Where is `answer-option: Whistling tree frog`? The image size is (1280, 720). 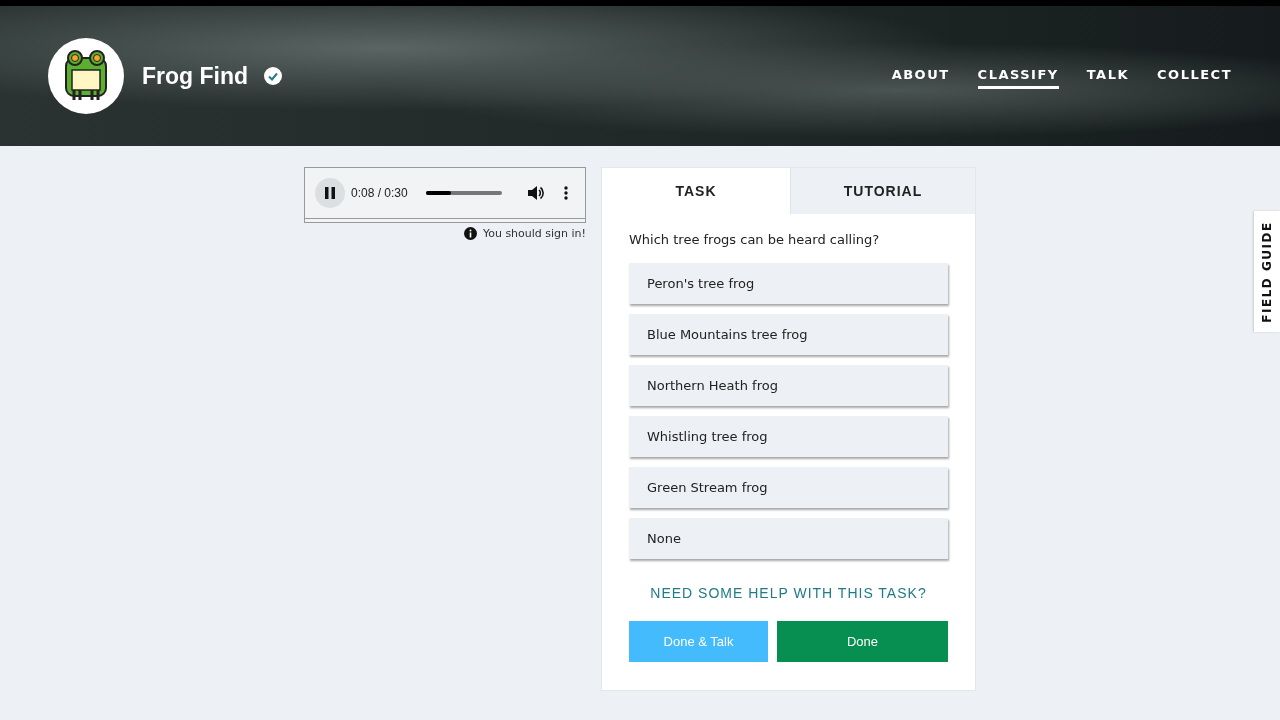
answer-option: Whistling tree frog is located at coordinates (788, 436).